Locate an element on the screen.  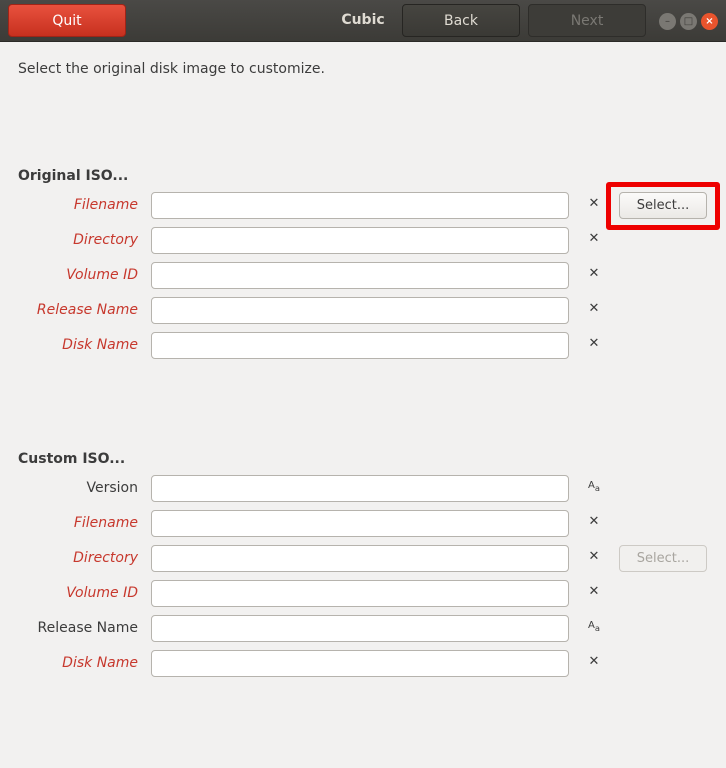
back-button: Back is located at coordinates (461, 20).